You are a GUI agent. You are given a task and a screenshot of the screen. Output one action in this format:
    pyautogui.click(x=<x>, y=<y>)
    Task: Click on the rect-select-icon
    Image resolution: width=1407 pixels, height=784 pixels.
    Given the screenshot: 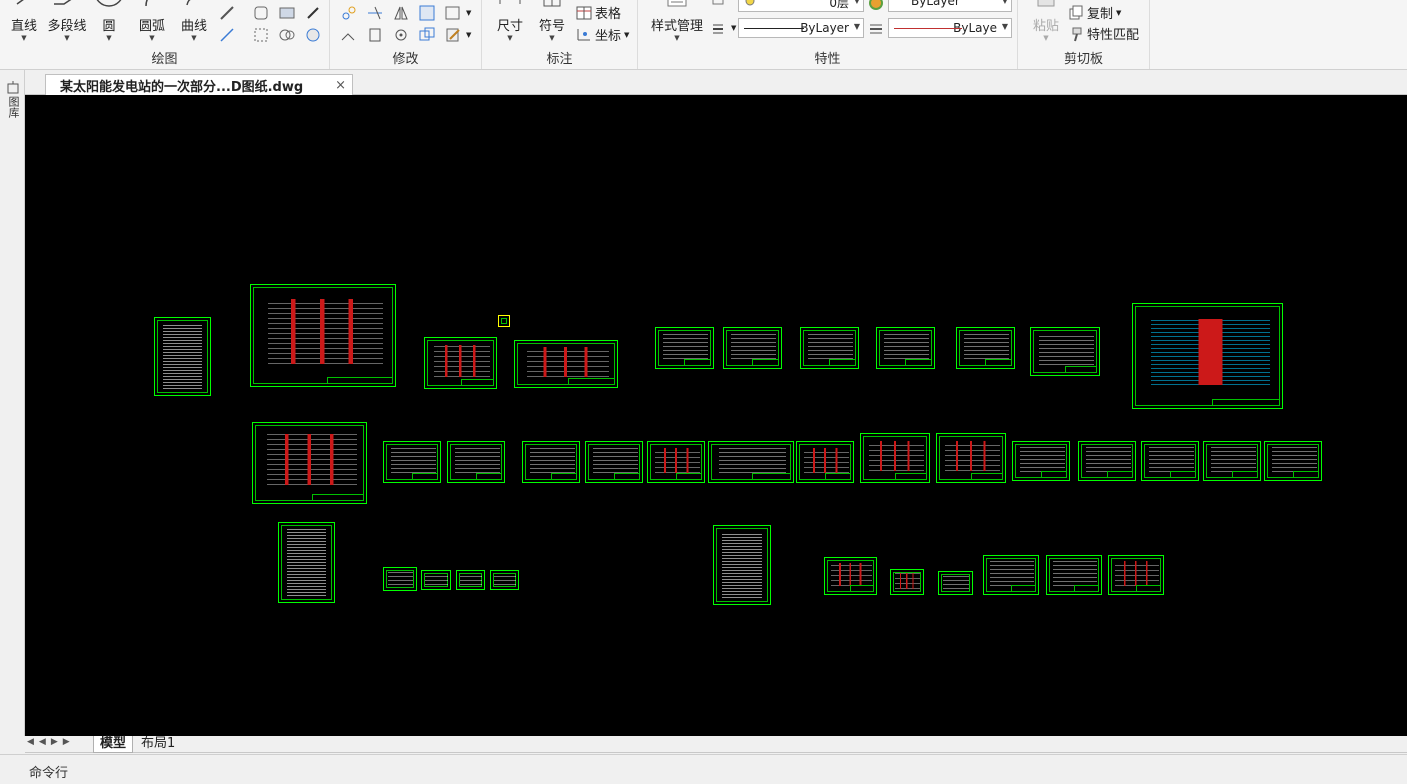 What is the action you would take?
    pyautogui.click(x=453, y=13)
    